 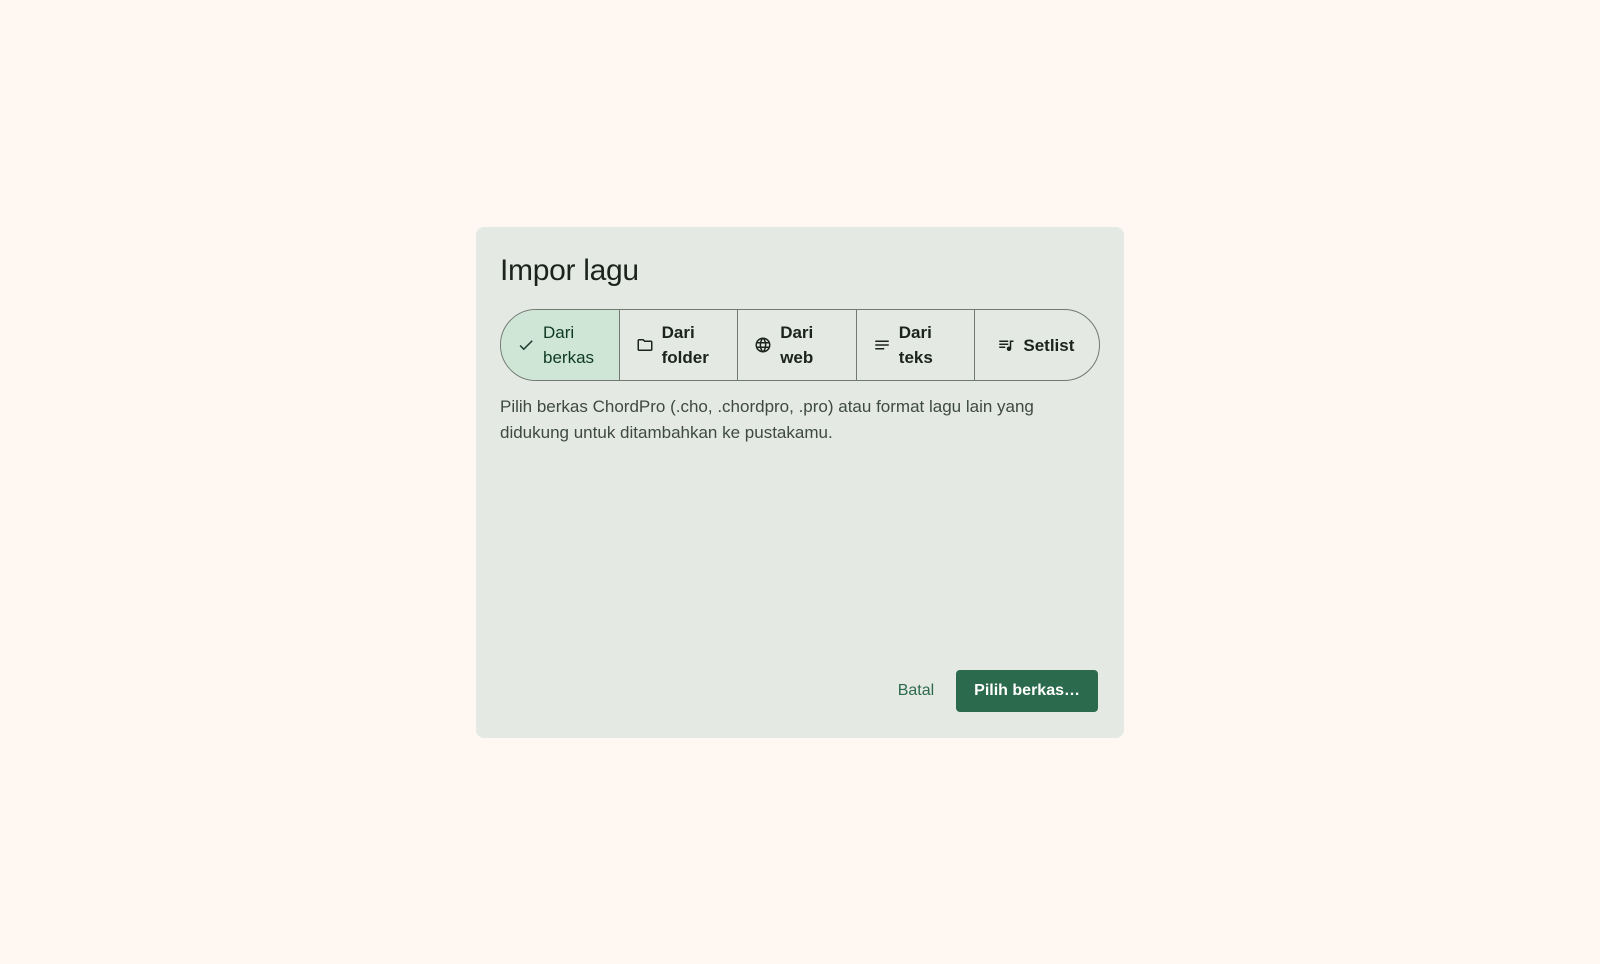 What do you see at coordinates (569, 345) in the screenshot?
I see `tab-from-file-label: Dari berkas` at bounding box center [569, 345].